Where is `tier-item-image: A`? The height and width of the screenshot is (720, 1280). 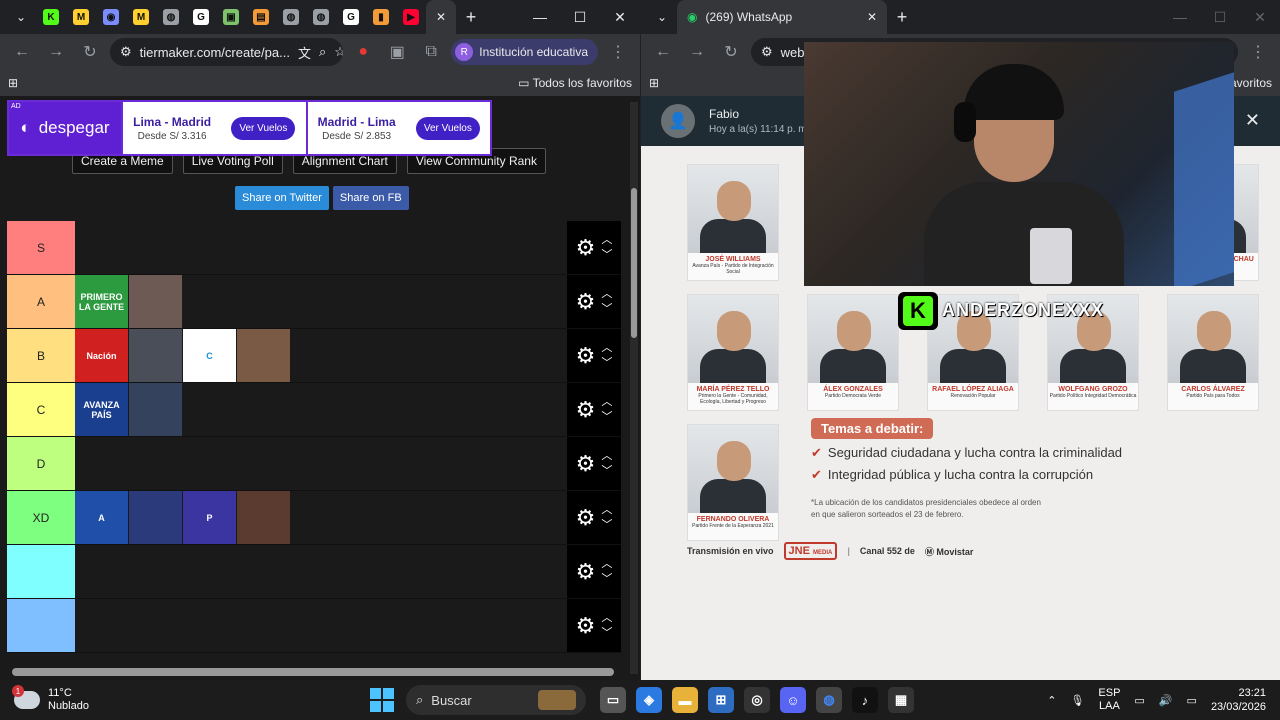
tier-item-image: A is located at coordinates (101, 517).